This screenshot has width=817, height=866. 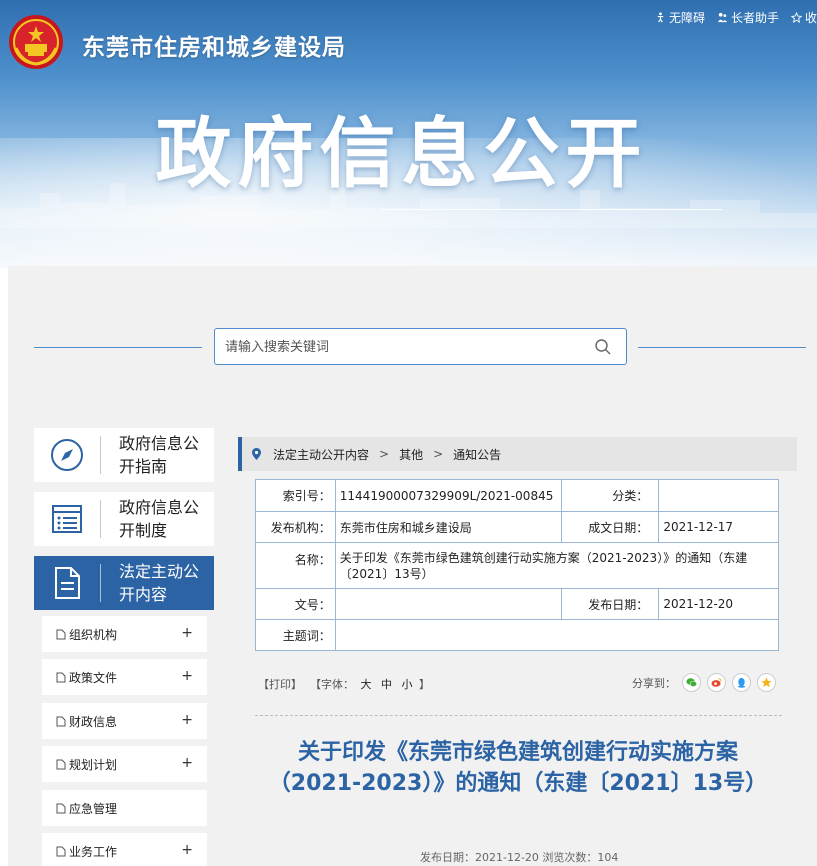 What do you see at coordinates (718, 495) in the screenshot?
I see `category-value` at bounding box center [718, 495].